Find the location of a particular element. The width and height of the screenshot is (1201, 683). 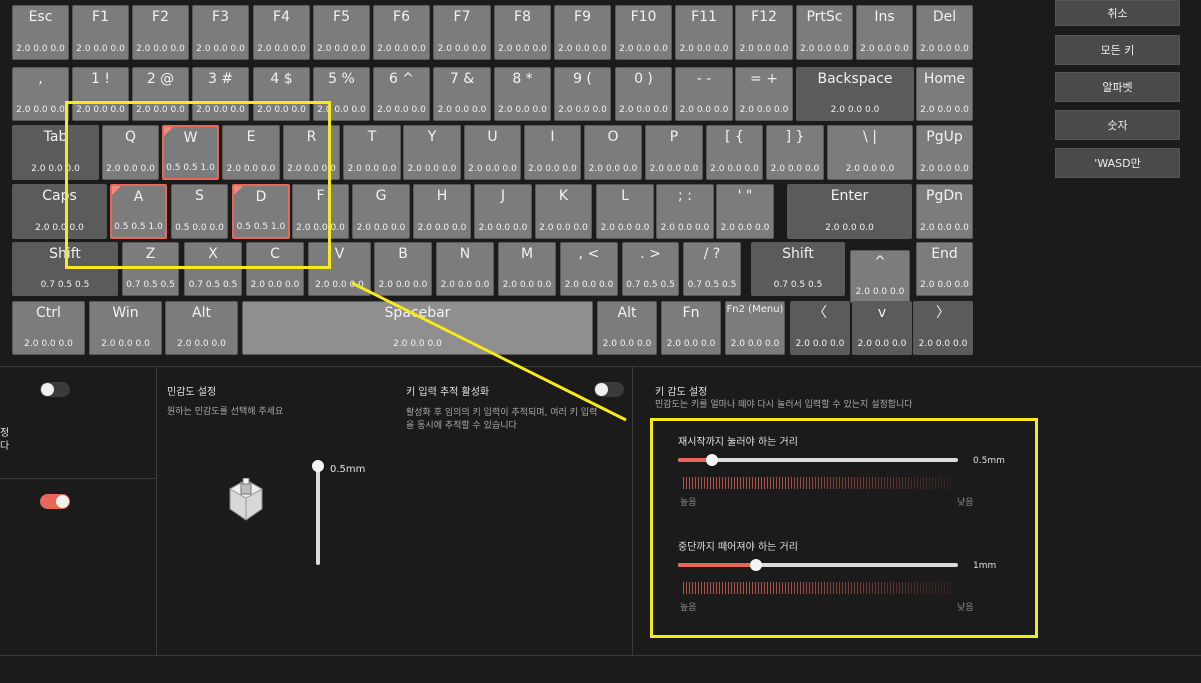

key-label: 〈 is located at coordinates (820, 313).